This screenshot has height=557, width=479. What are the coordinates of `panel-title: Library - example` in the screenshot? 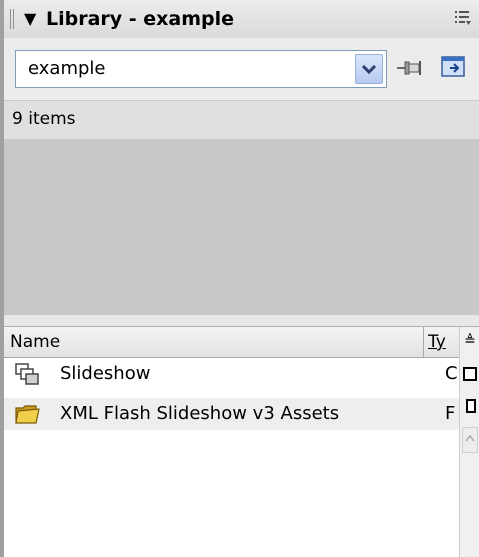 It's located at (140, 19).